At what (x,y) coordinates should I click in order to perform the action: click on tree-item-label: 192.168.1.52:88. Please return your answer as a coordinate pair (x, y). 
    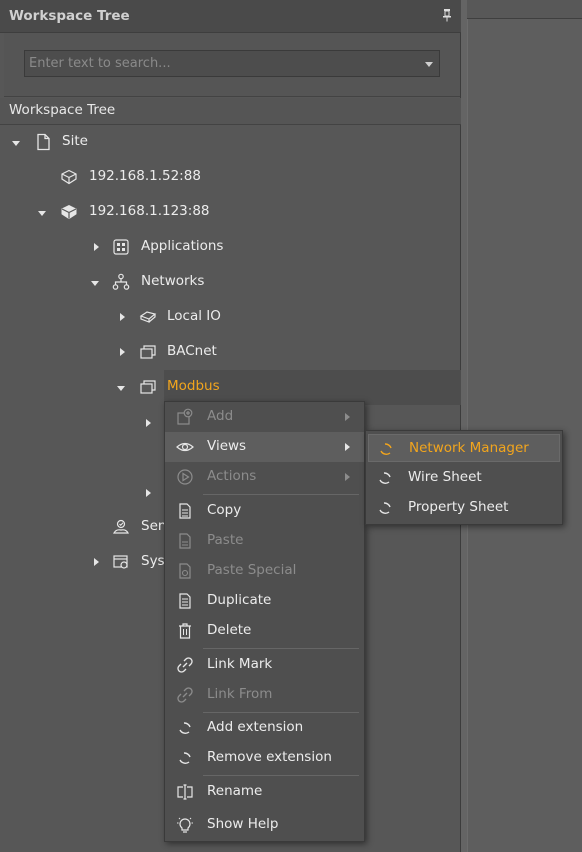
    Looking at the image, I should click on (145, 176).